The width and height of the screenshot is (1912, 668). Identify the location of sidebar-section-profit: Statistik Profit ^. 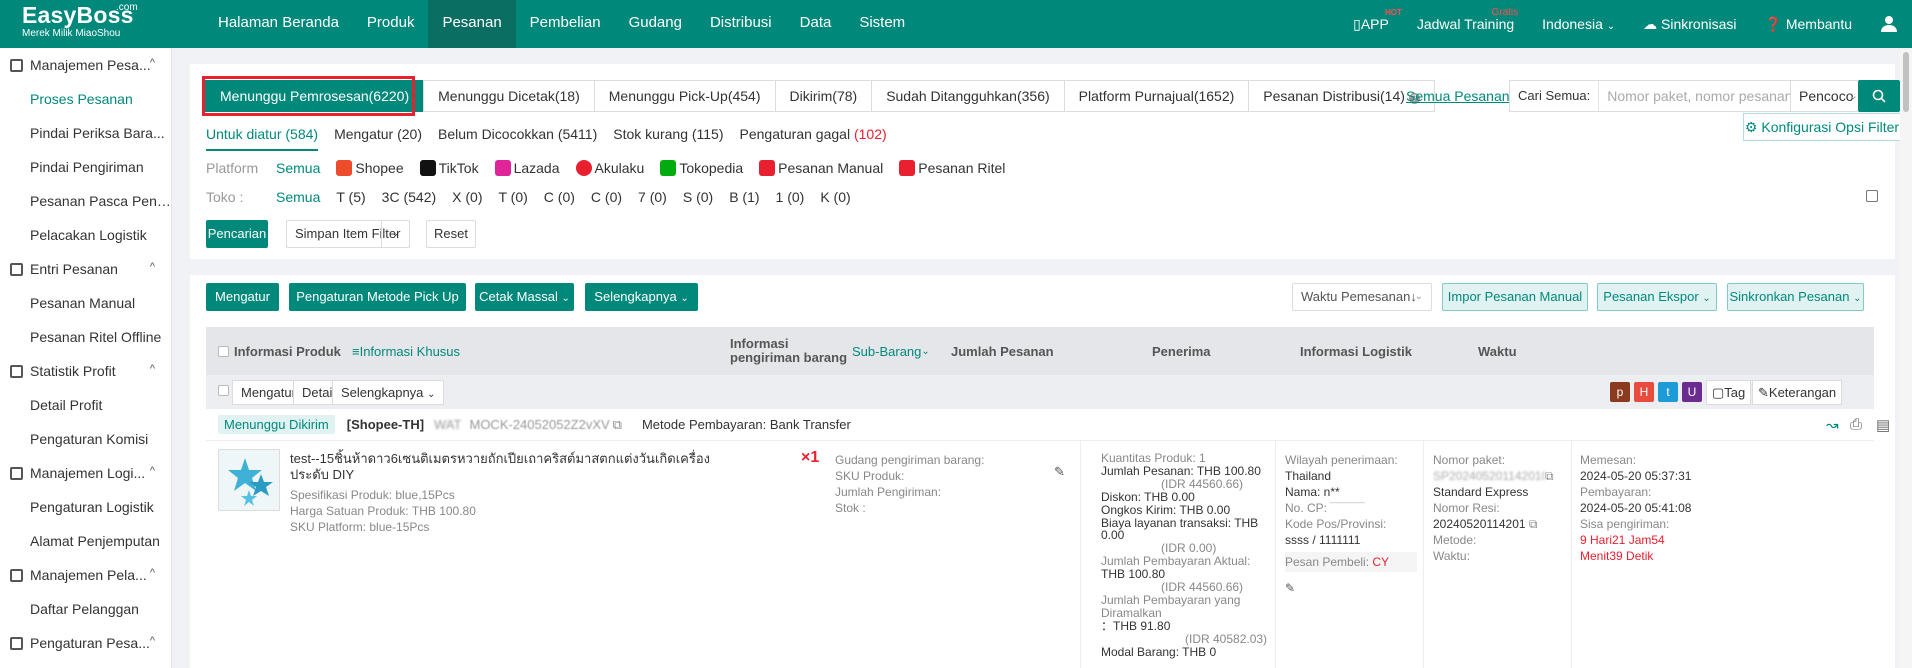
(85, 371).